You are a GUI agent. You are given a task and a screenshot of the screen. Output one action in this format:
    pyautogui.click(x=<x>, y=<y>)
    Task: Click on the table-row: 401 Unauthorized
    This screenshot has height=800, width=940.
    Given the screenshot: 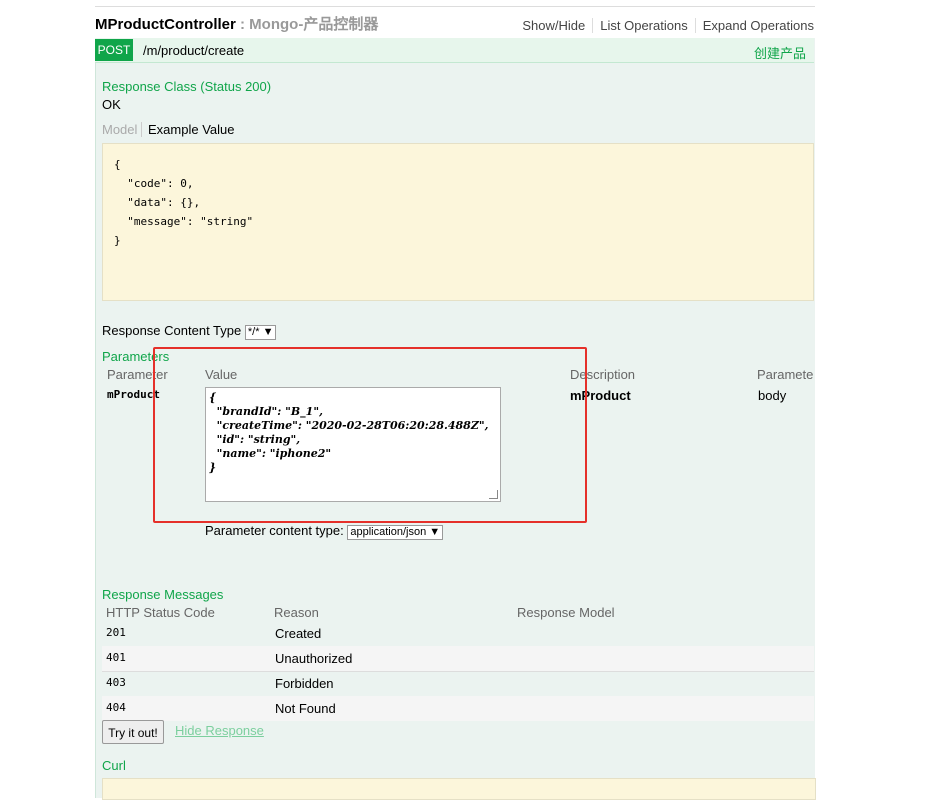 What is the action you would take?
    pyautogui.click(x=458, y=659)
    